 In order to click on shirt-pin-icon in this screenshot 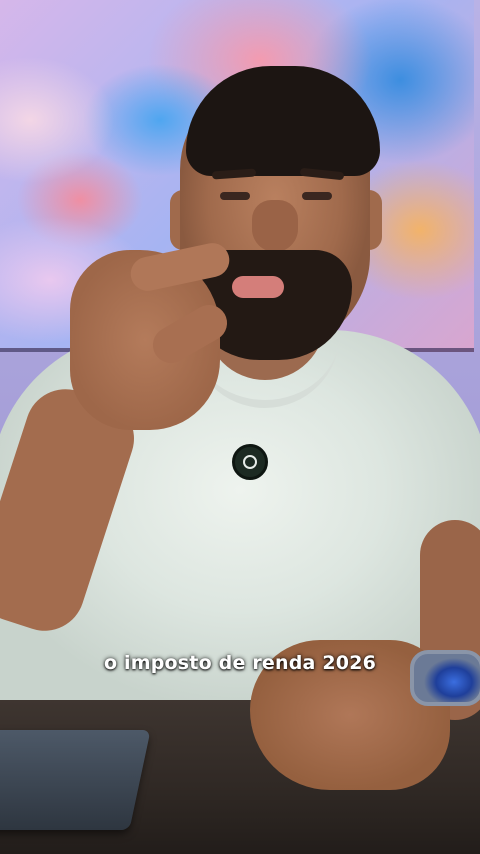, I will do `click(250, 462)`.